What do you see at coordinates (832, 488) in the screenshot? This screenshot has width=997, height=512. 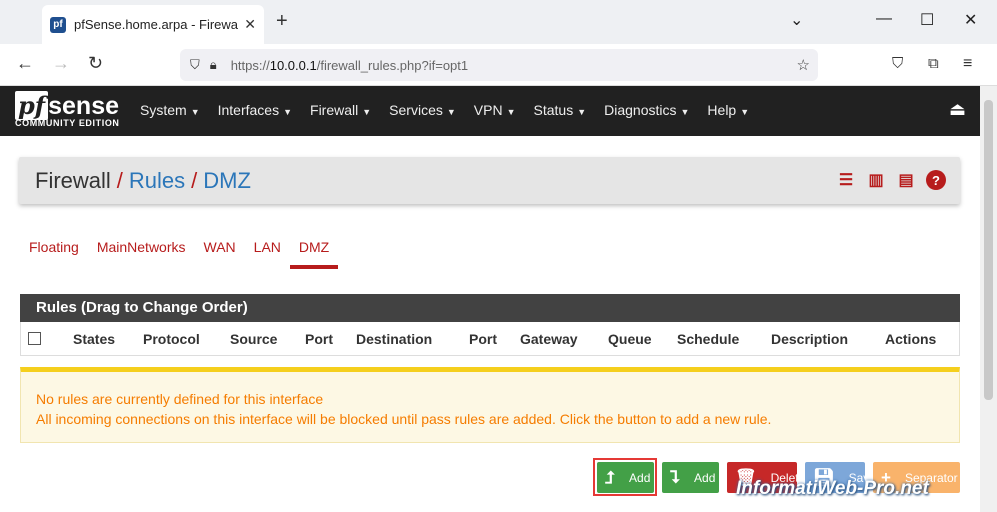 I see `watermark: InformatiWeb-Pro.net` at bounding box center [832, 488].